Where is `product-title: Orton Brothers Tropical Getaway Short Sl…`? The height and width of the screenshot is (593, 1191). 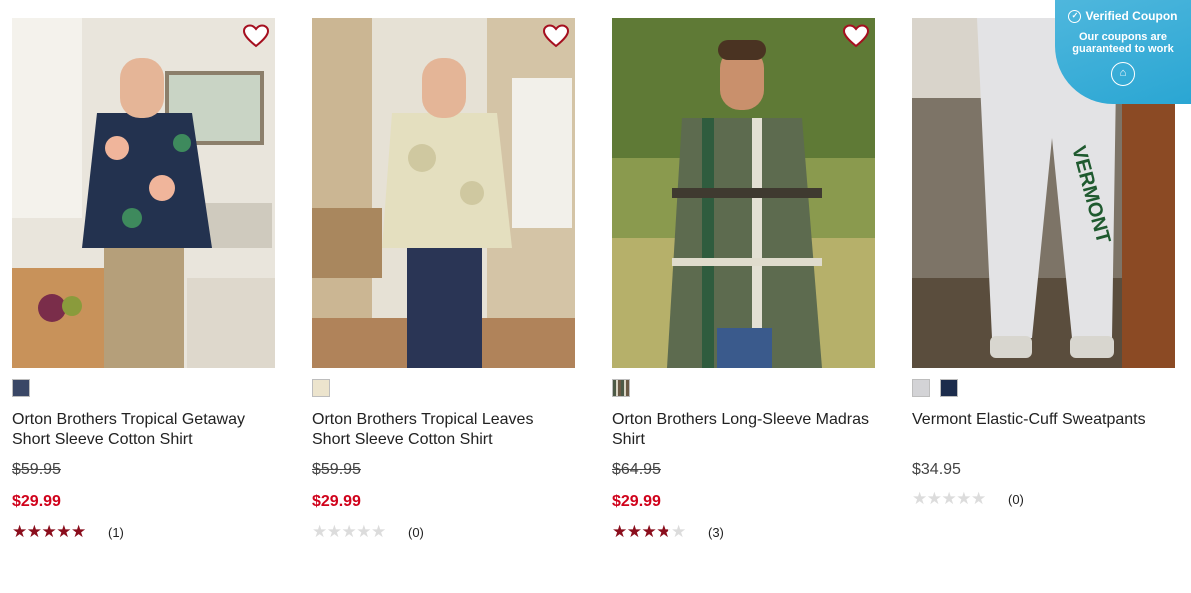 product-title: Orton Brothers Tropical Getaway Short Sl… is located at coordinates (143, 430).